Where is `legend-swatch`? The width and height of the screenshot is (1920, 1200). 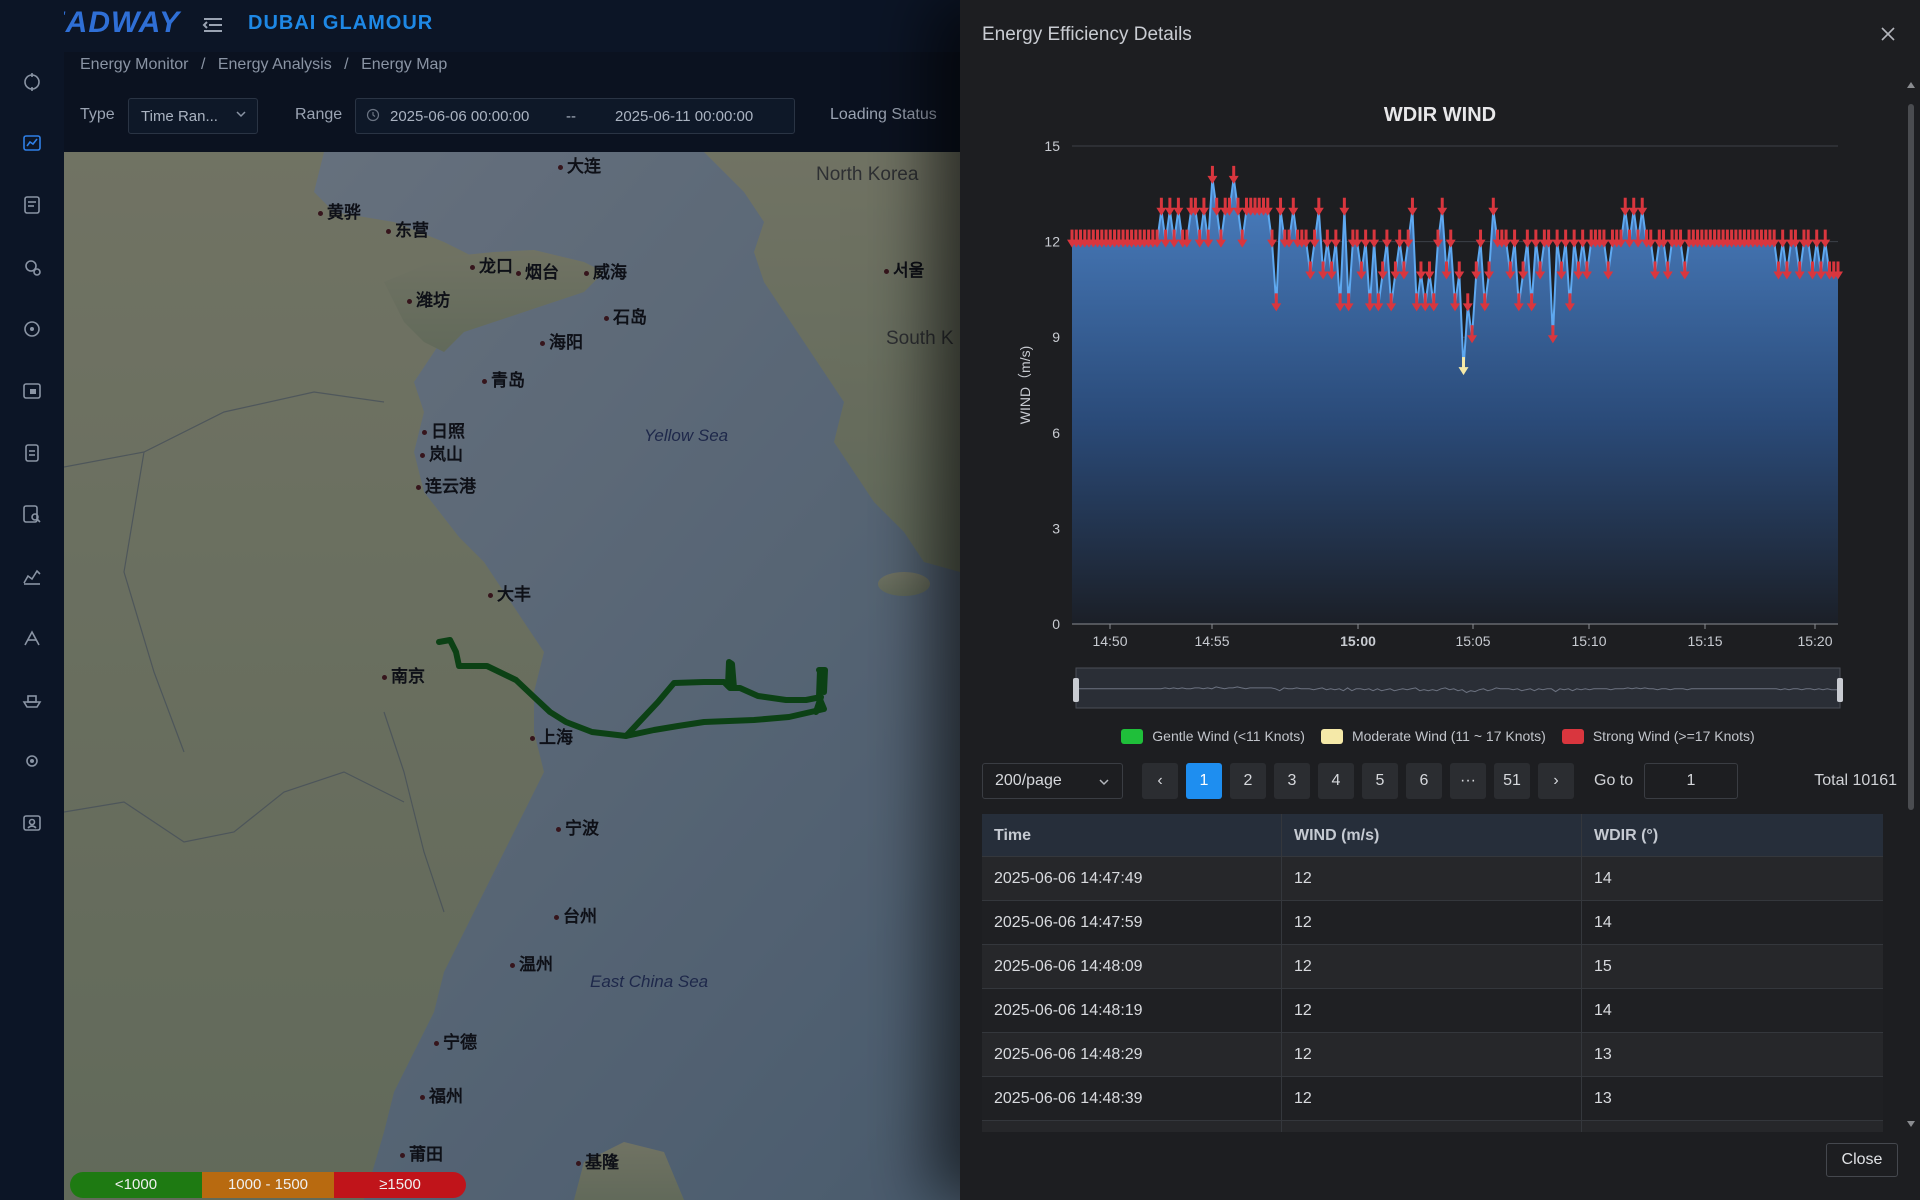
legend-swatch is located at coordinates (1132, 736).